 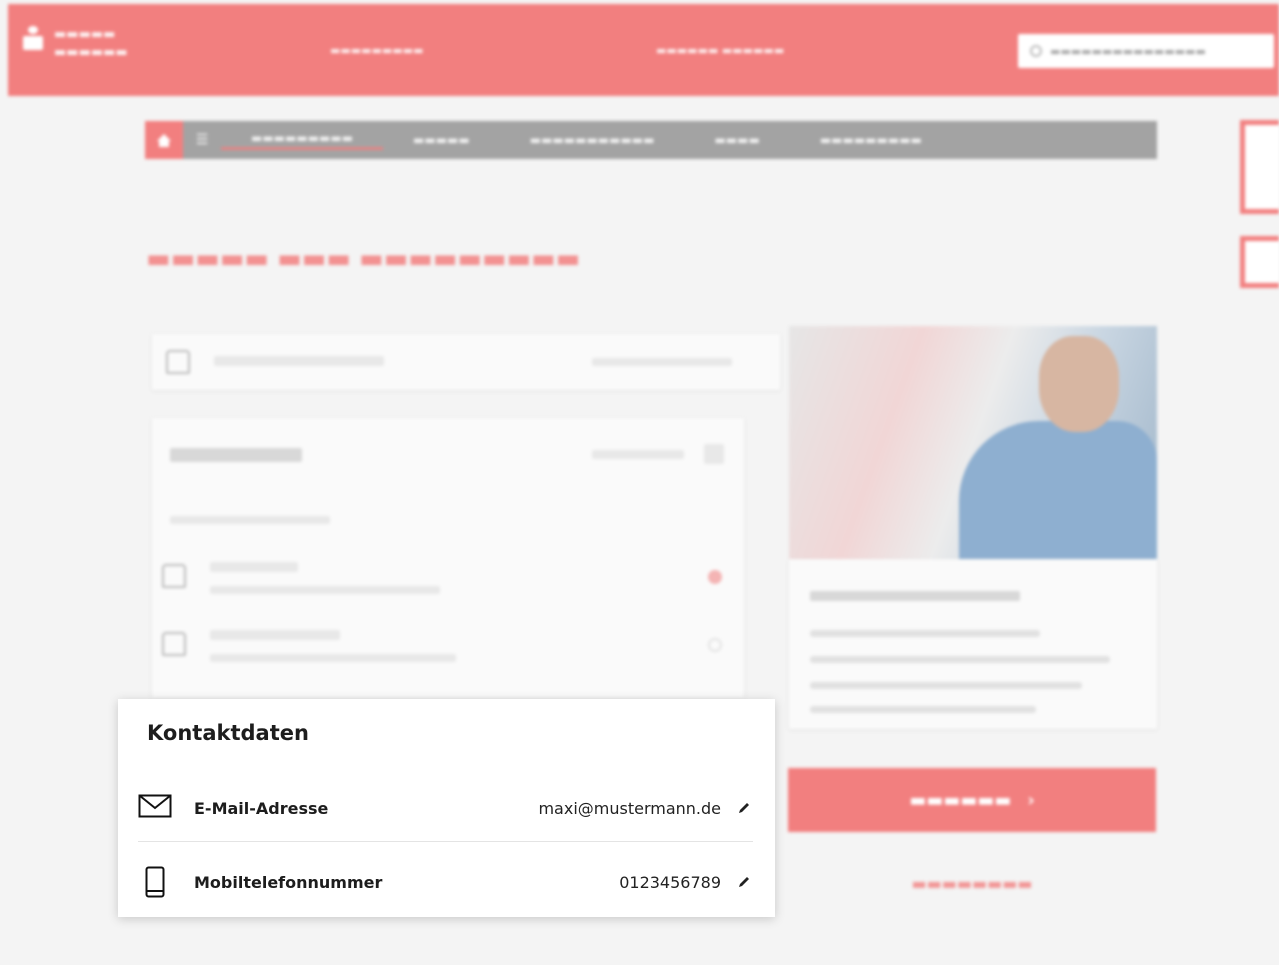 What do you see at coordinates (448, 558) in the screenshot?
I see `address-card` at bounding box center [448, 558].